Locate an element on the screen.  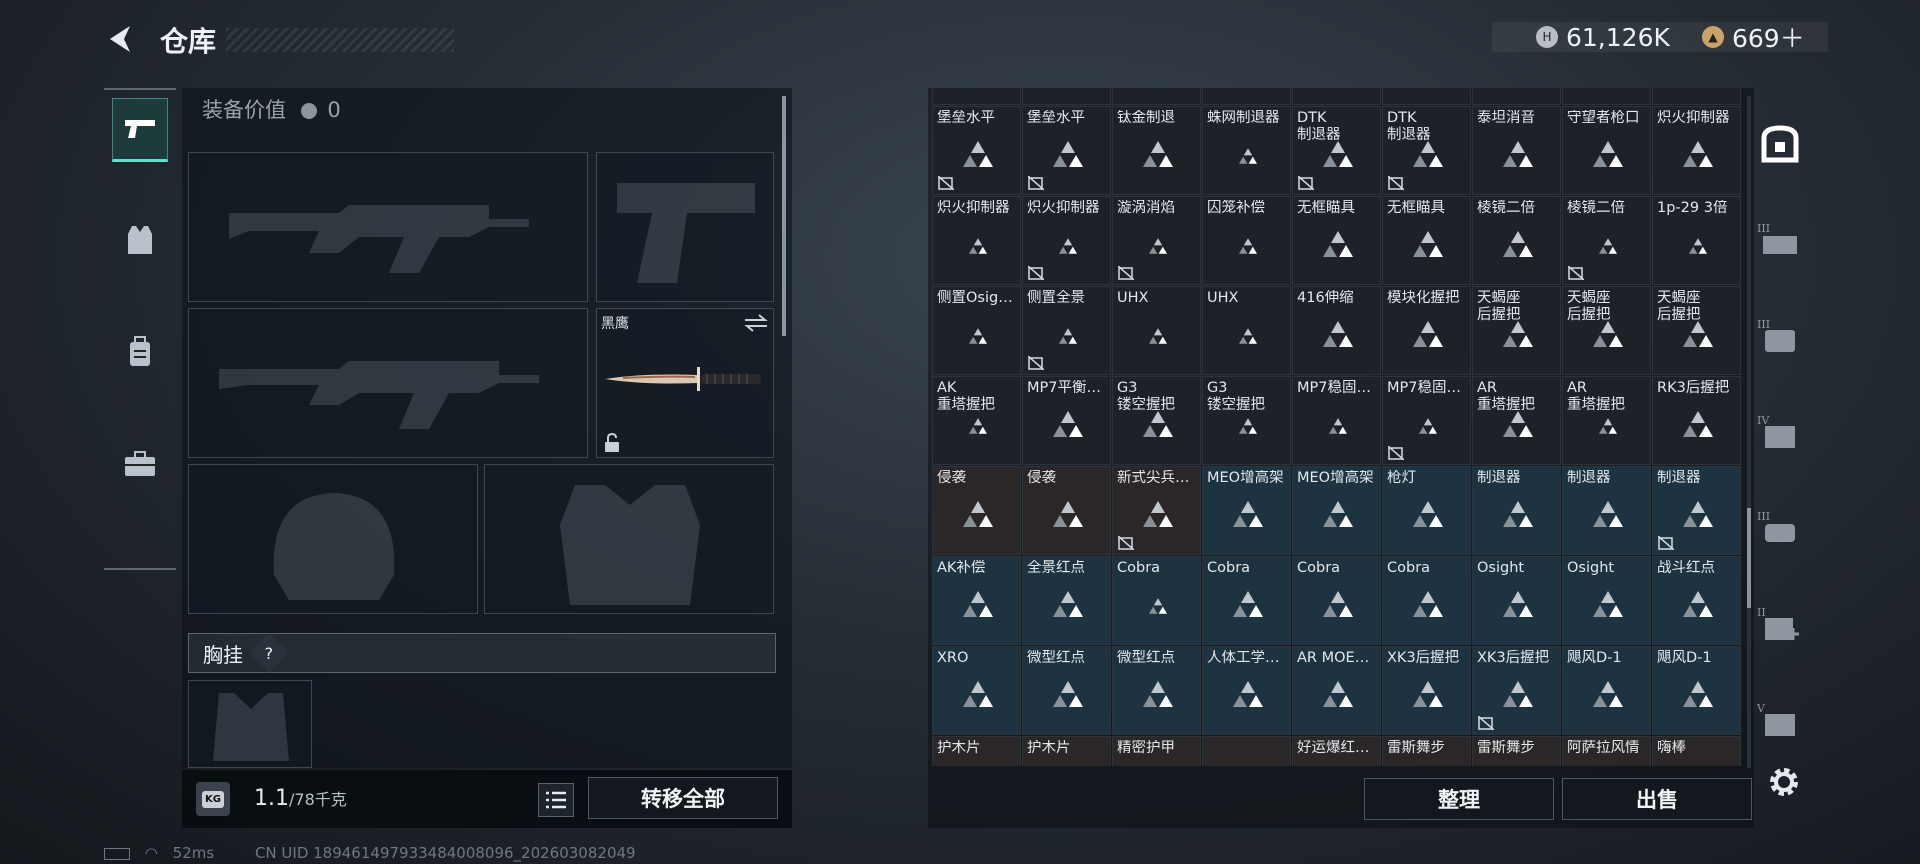
inventory-cell: AK 重塔握把 is located at coordinates (976, 420).